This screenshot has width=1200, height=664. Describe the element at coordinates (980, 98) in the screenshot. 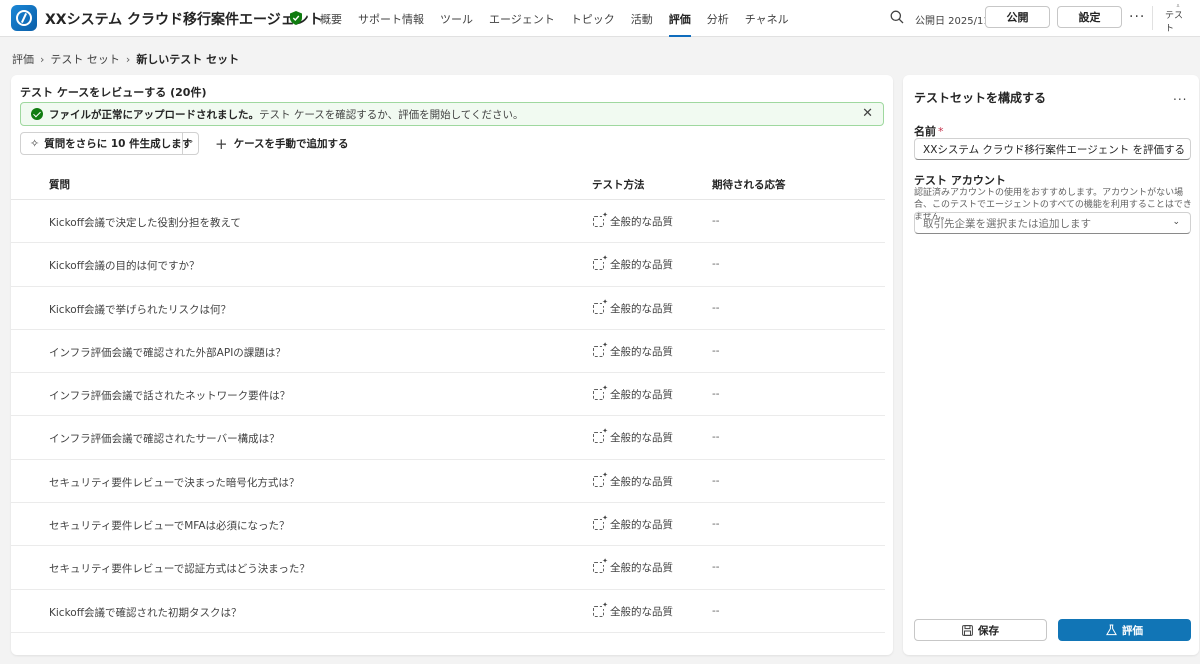

I see `config-title: テストセットを構成する` at that location.